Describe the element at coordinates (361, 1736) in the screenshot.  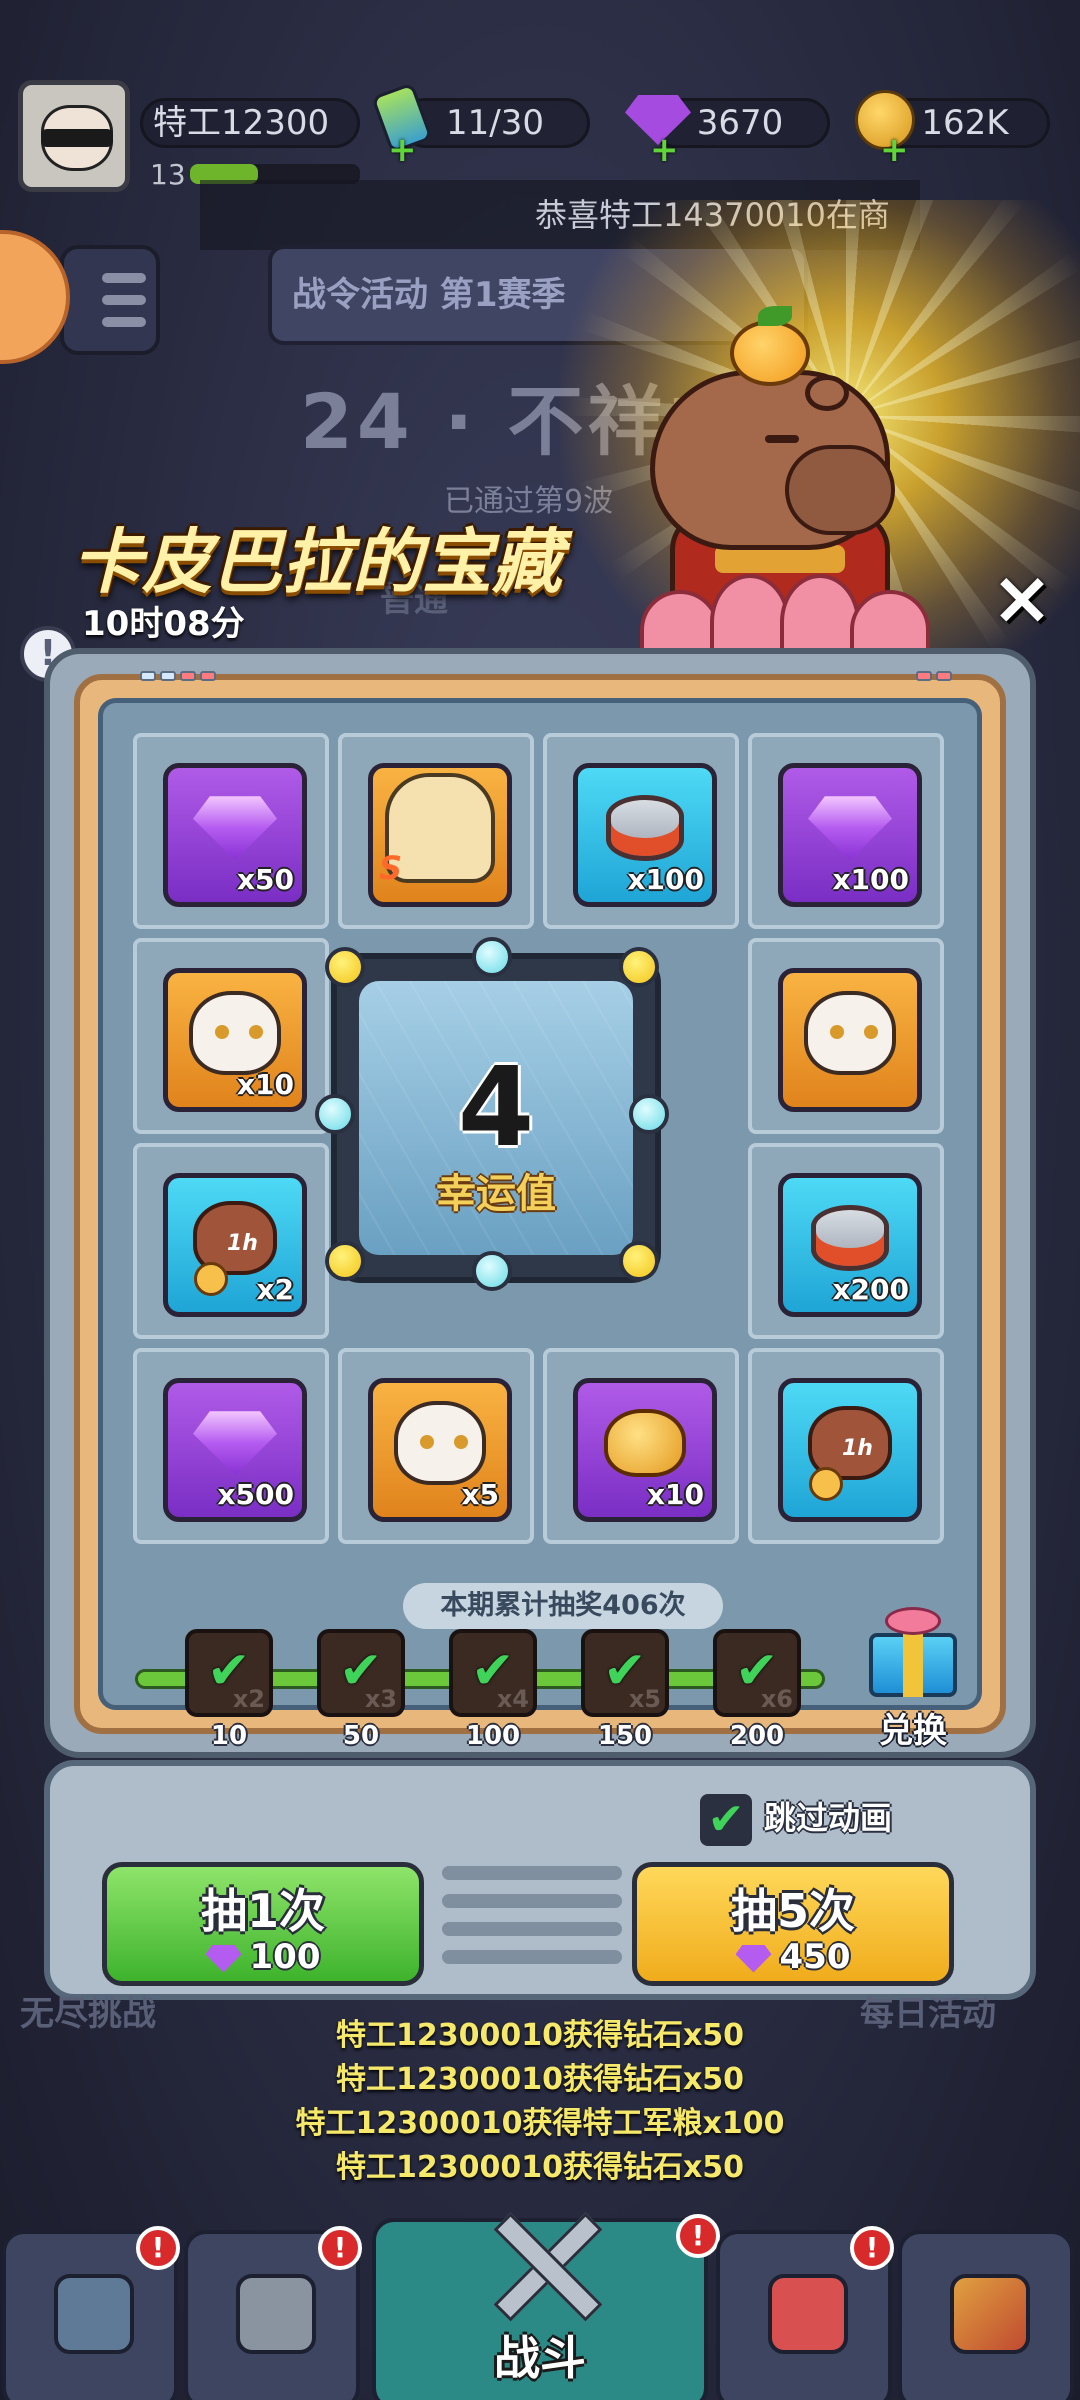
I see `milestone-threshold: 50` at that location.